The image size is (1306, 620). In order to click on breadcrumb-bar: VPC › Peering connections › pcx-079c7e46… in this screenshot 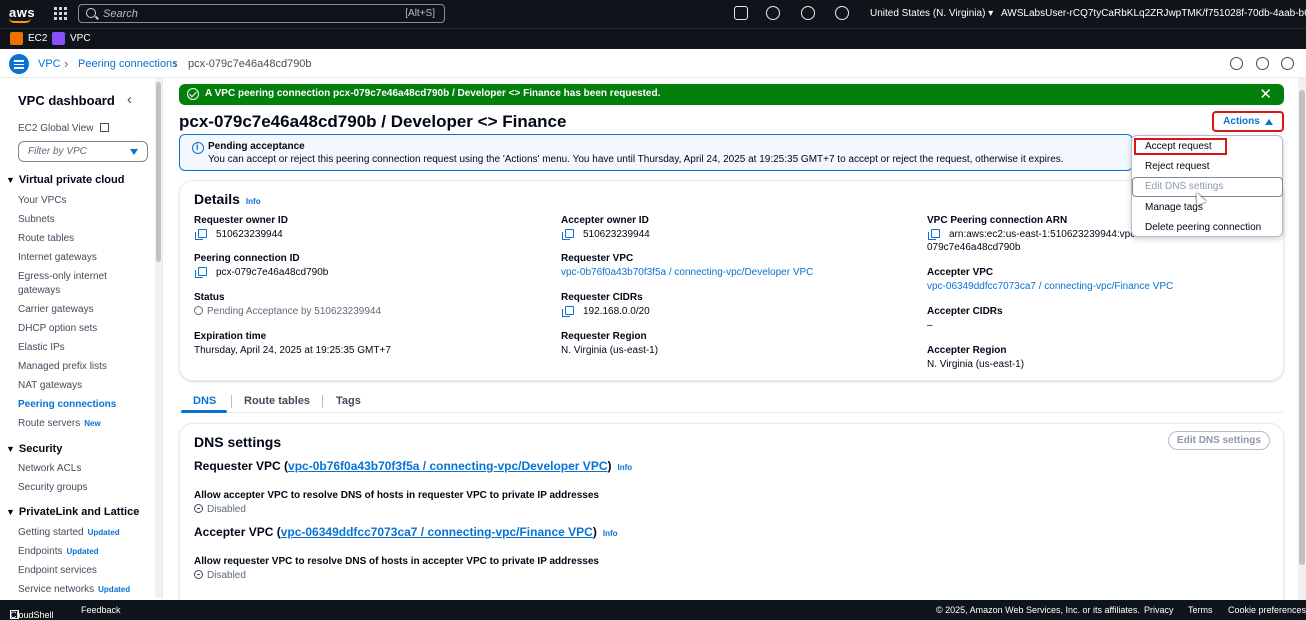, I will do `click(653, 64)`.